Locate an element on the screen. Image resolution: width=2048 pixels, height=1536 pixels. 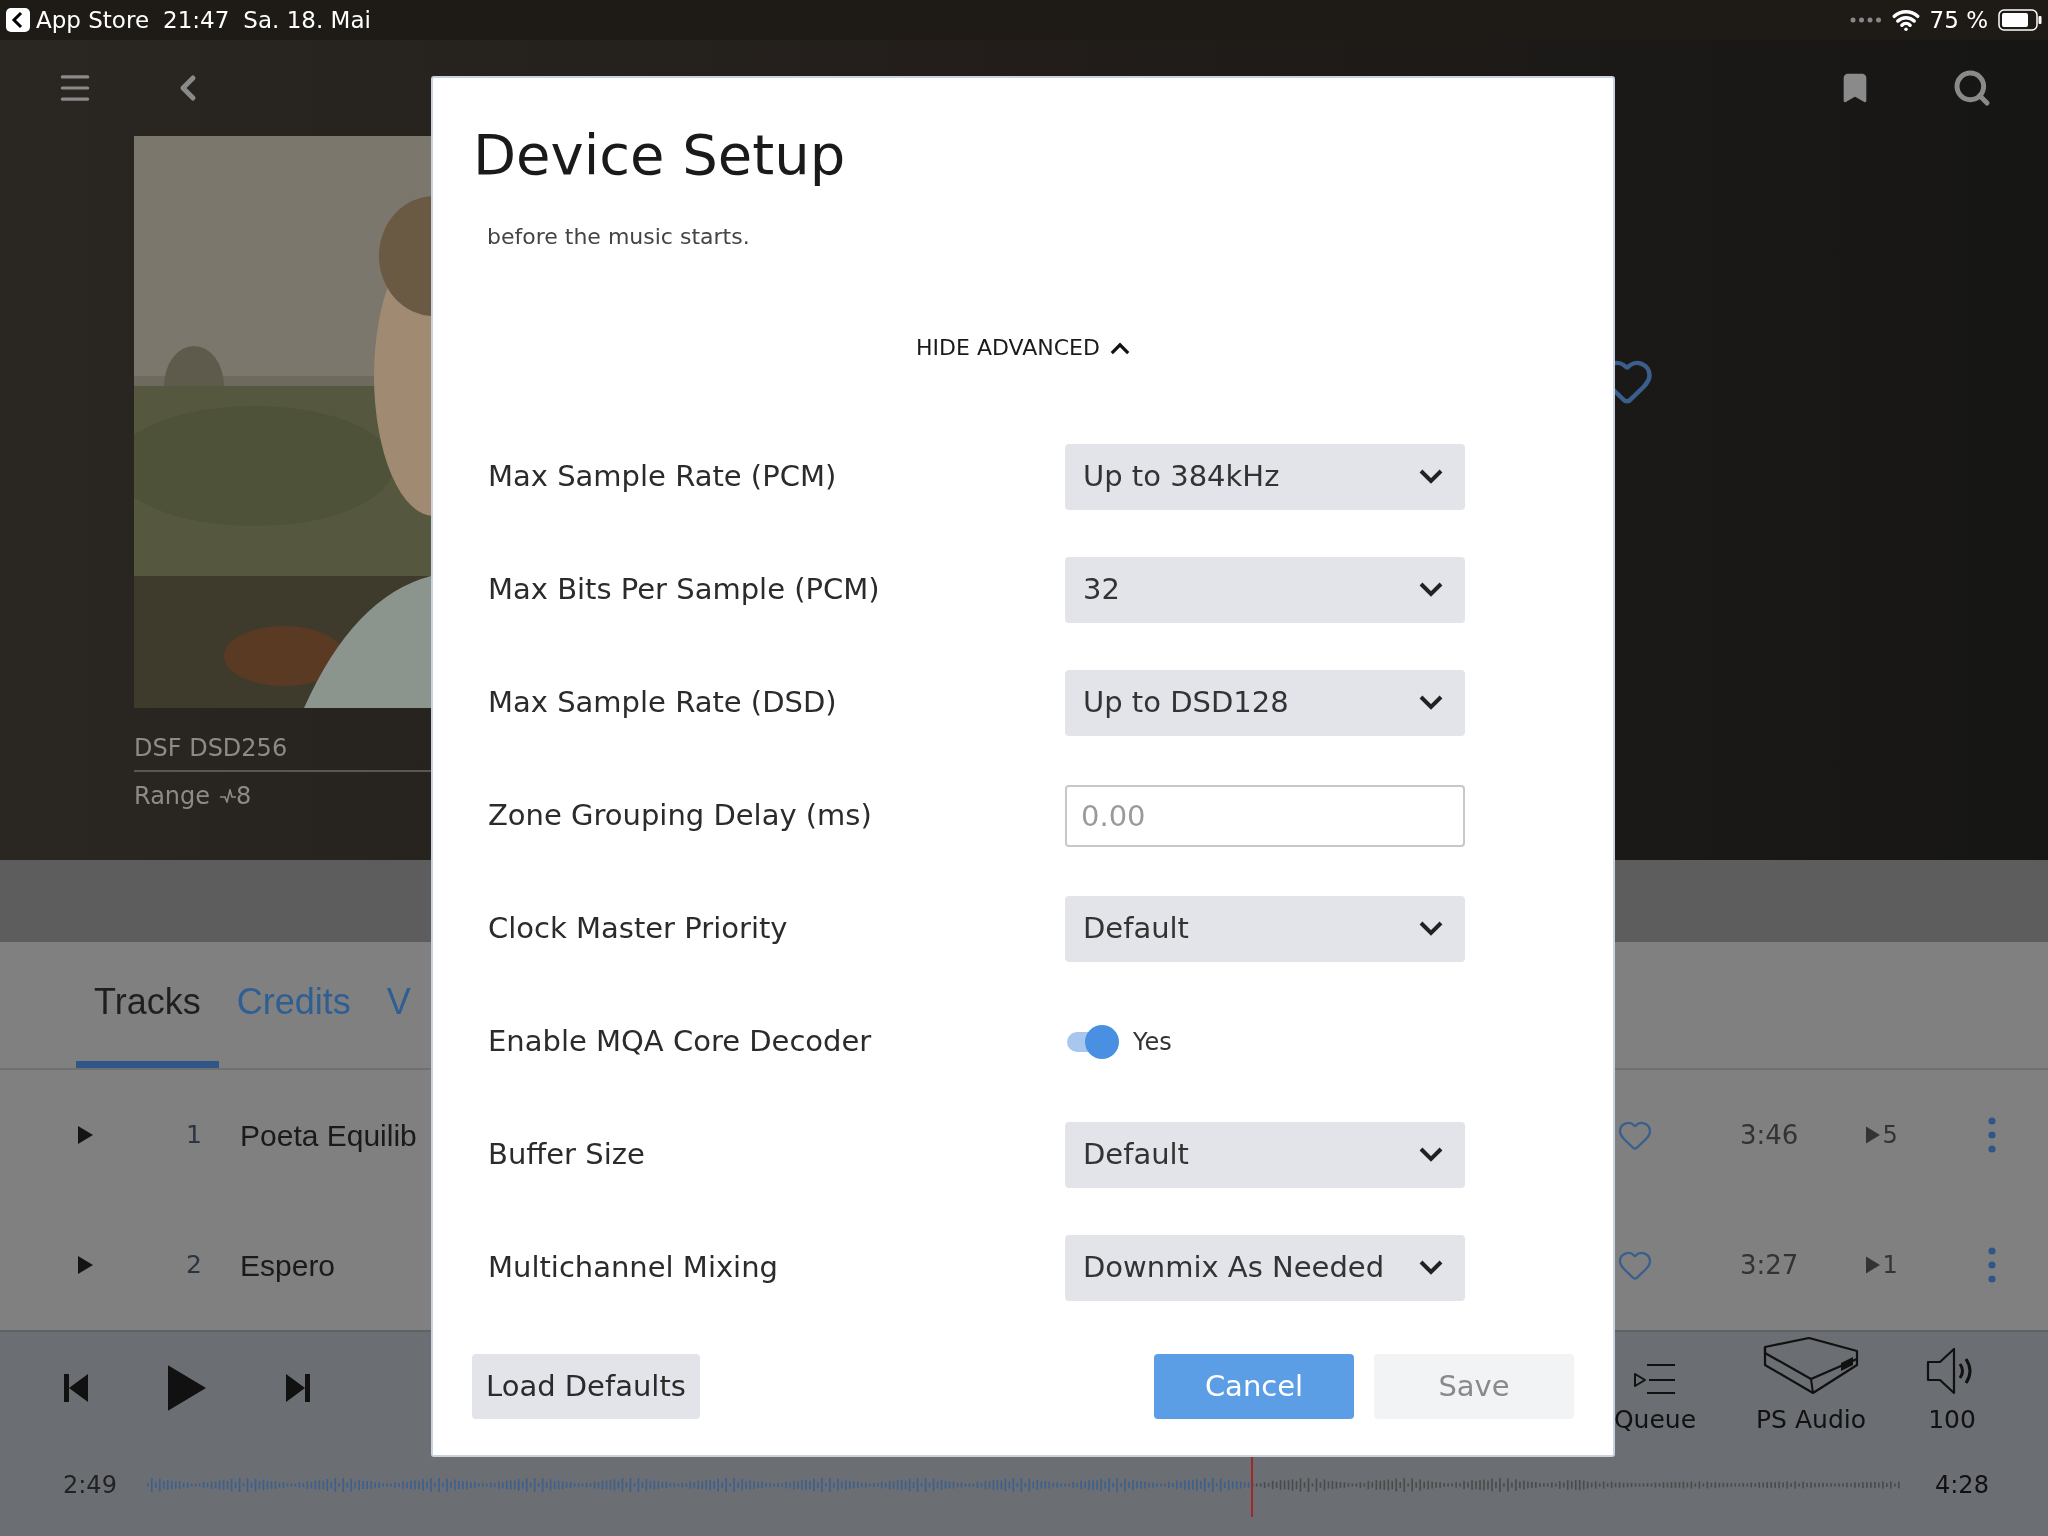
volume-level: 100 is located at coordinates (1952, 1420).